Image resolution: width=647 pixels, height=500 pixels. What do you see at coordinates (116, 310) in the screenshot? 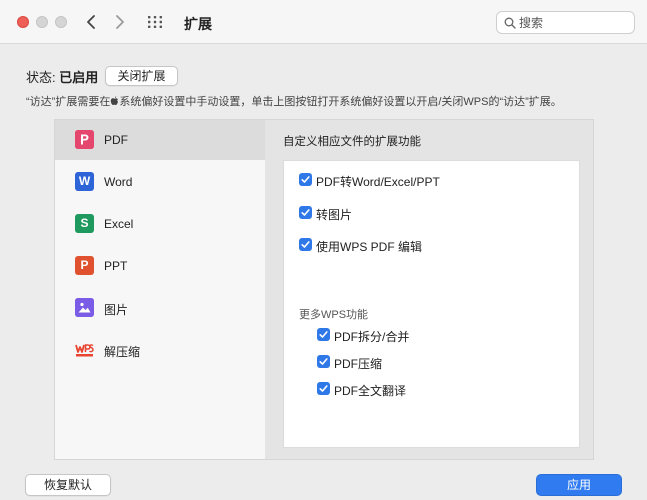
I see `sidebar-item-label: 图片` at bounding box center [116, 310].